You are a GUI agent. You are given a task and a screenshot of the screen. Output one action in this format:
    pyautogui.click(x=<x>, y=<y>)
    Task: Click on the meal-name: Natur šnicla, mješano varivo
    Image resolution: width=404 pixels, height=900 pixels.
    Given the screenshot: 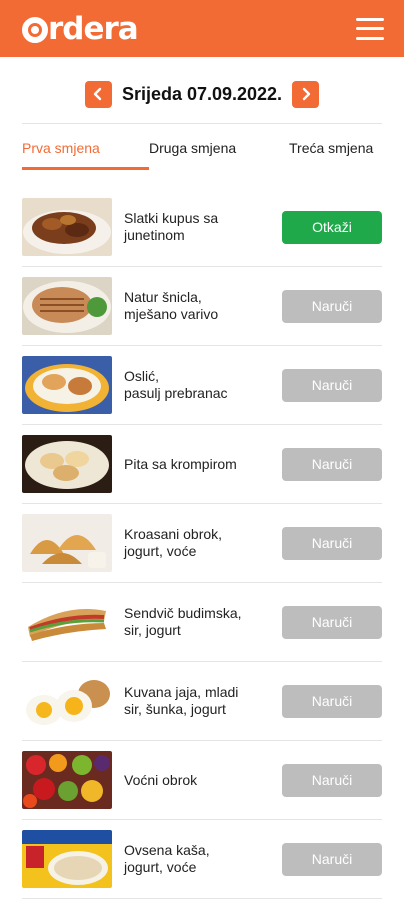 What is the action you would take?
    pyautogui.click(x=171, y=305)
    